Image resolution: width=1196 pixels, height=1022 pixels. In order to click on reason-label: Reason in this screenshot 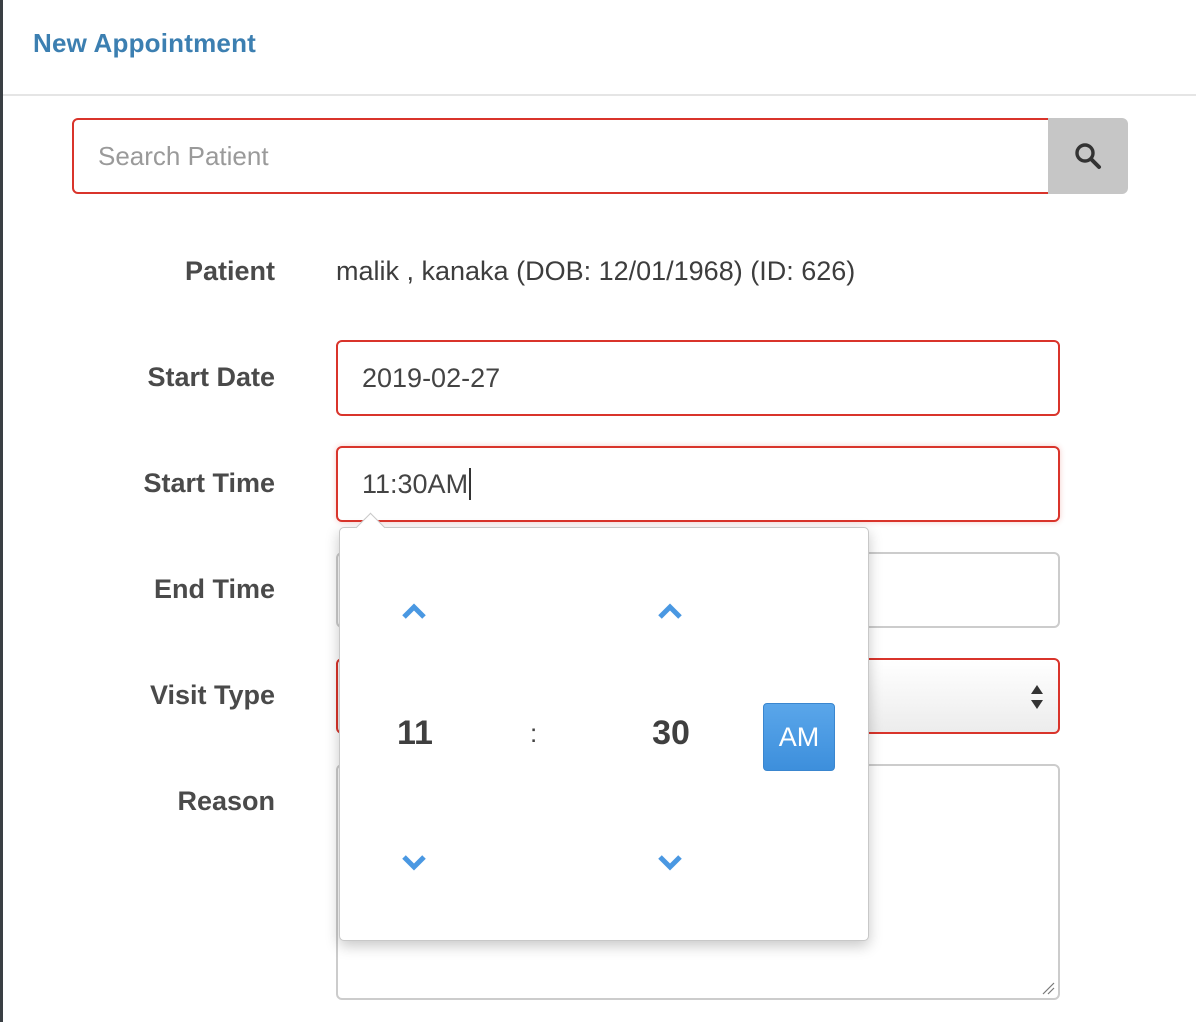, I will do `click(226, 801)`.